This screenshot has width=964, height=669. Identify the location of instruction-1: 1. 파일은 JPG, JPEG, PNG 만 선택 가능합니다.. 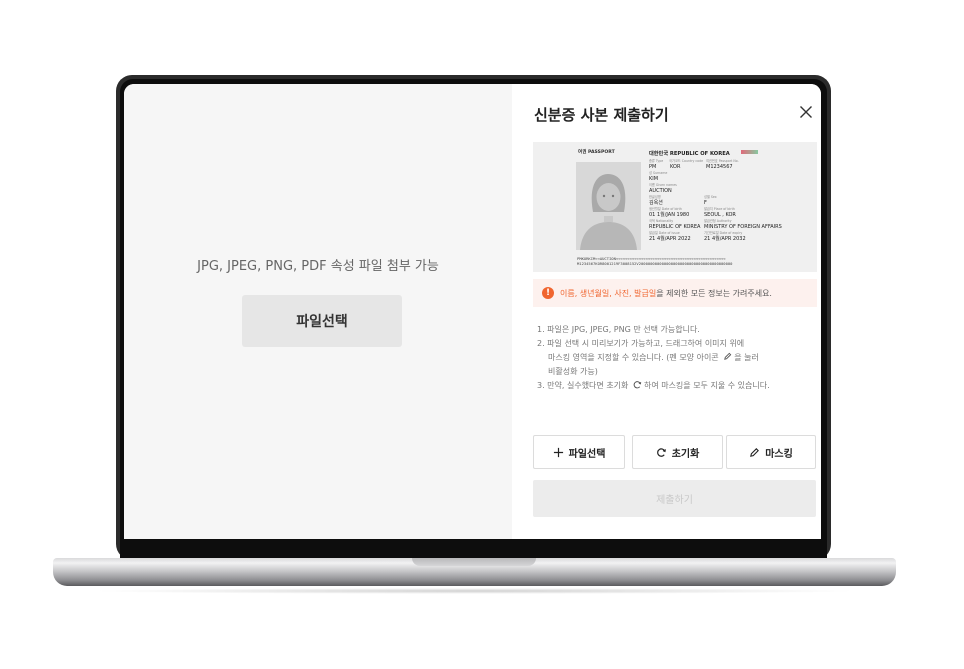
(618, 329).